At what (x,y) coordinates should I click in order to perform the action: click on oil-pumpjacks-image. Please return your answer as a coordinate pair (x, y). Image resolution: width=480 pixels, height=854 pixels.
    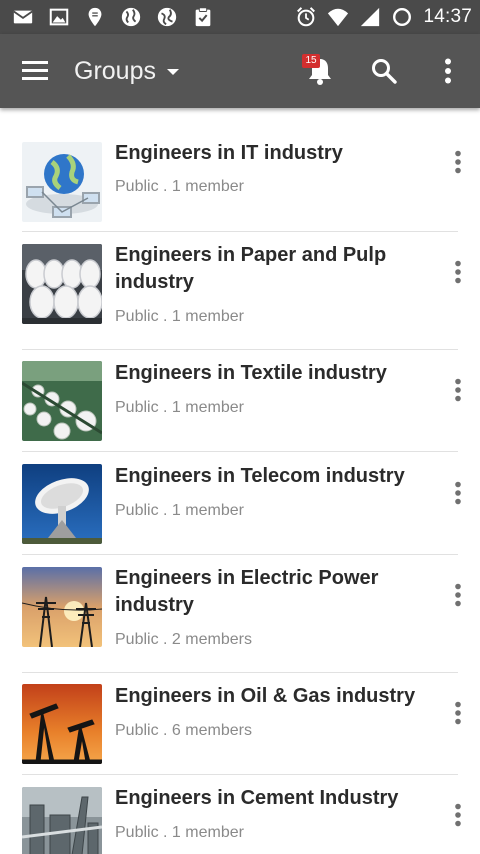
    Looking at the image, I should click on (62, 724).